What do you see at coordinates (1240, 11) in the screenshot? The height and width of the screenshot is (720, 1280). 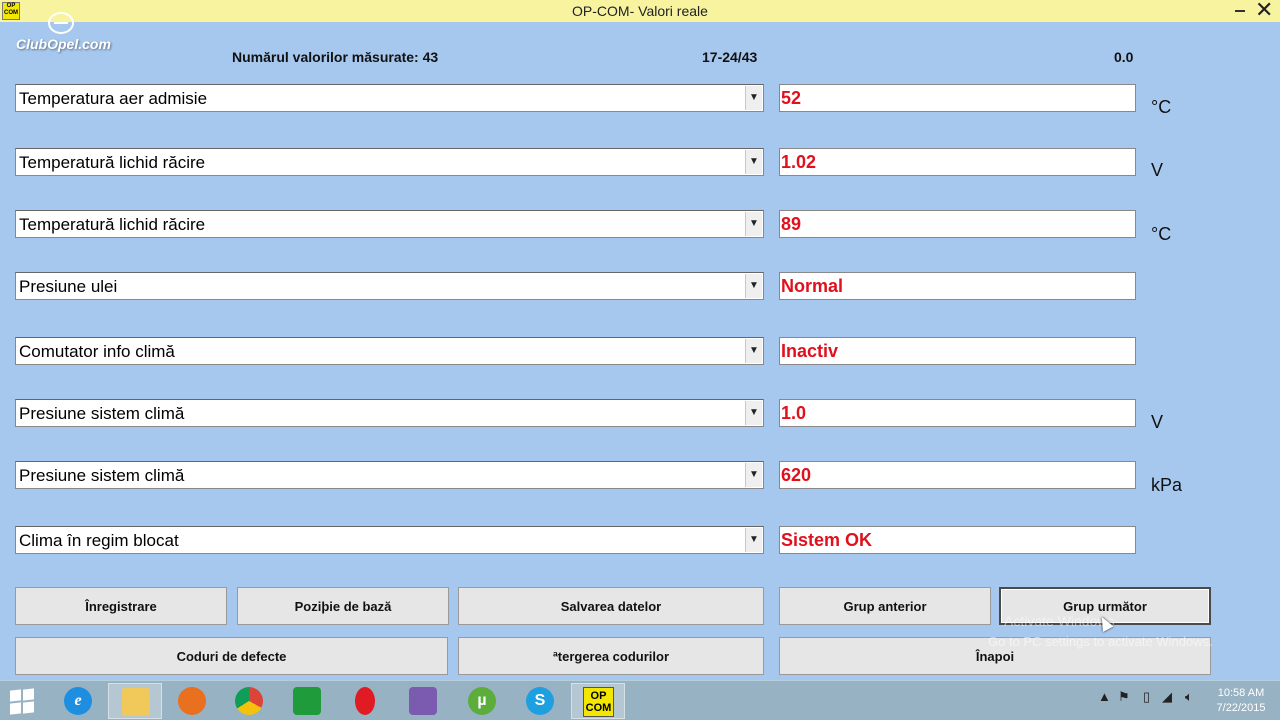 I see `minimize-icon` at bounding box center [1240, 11].